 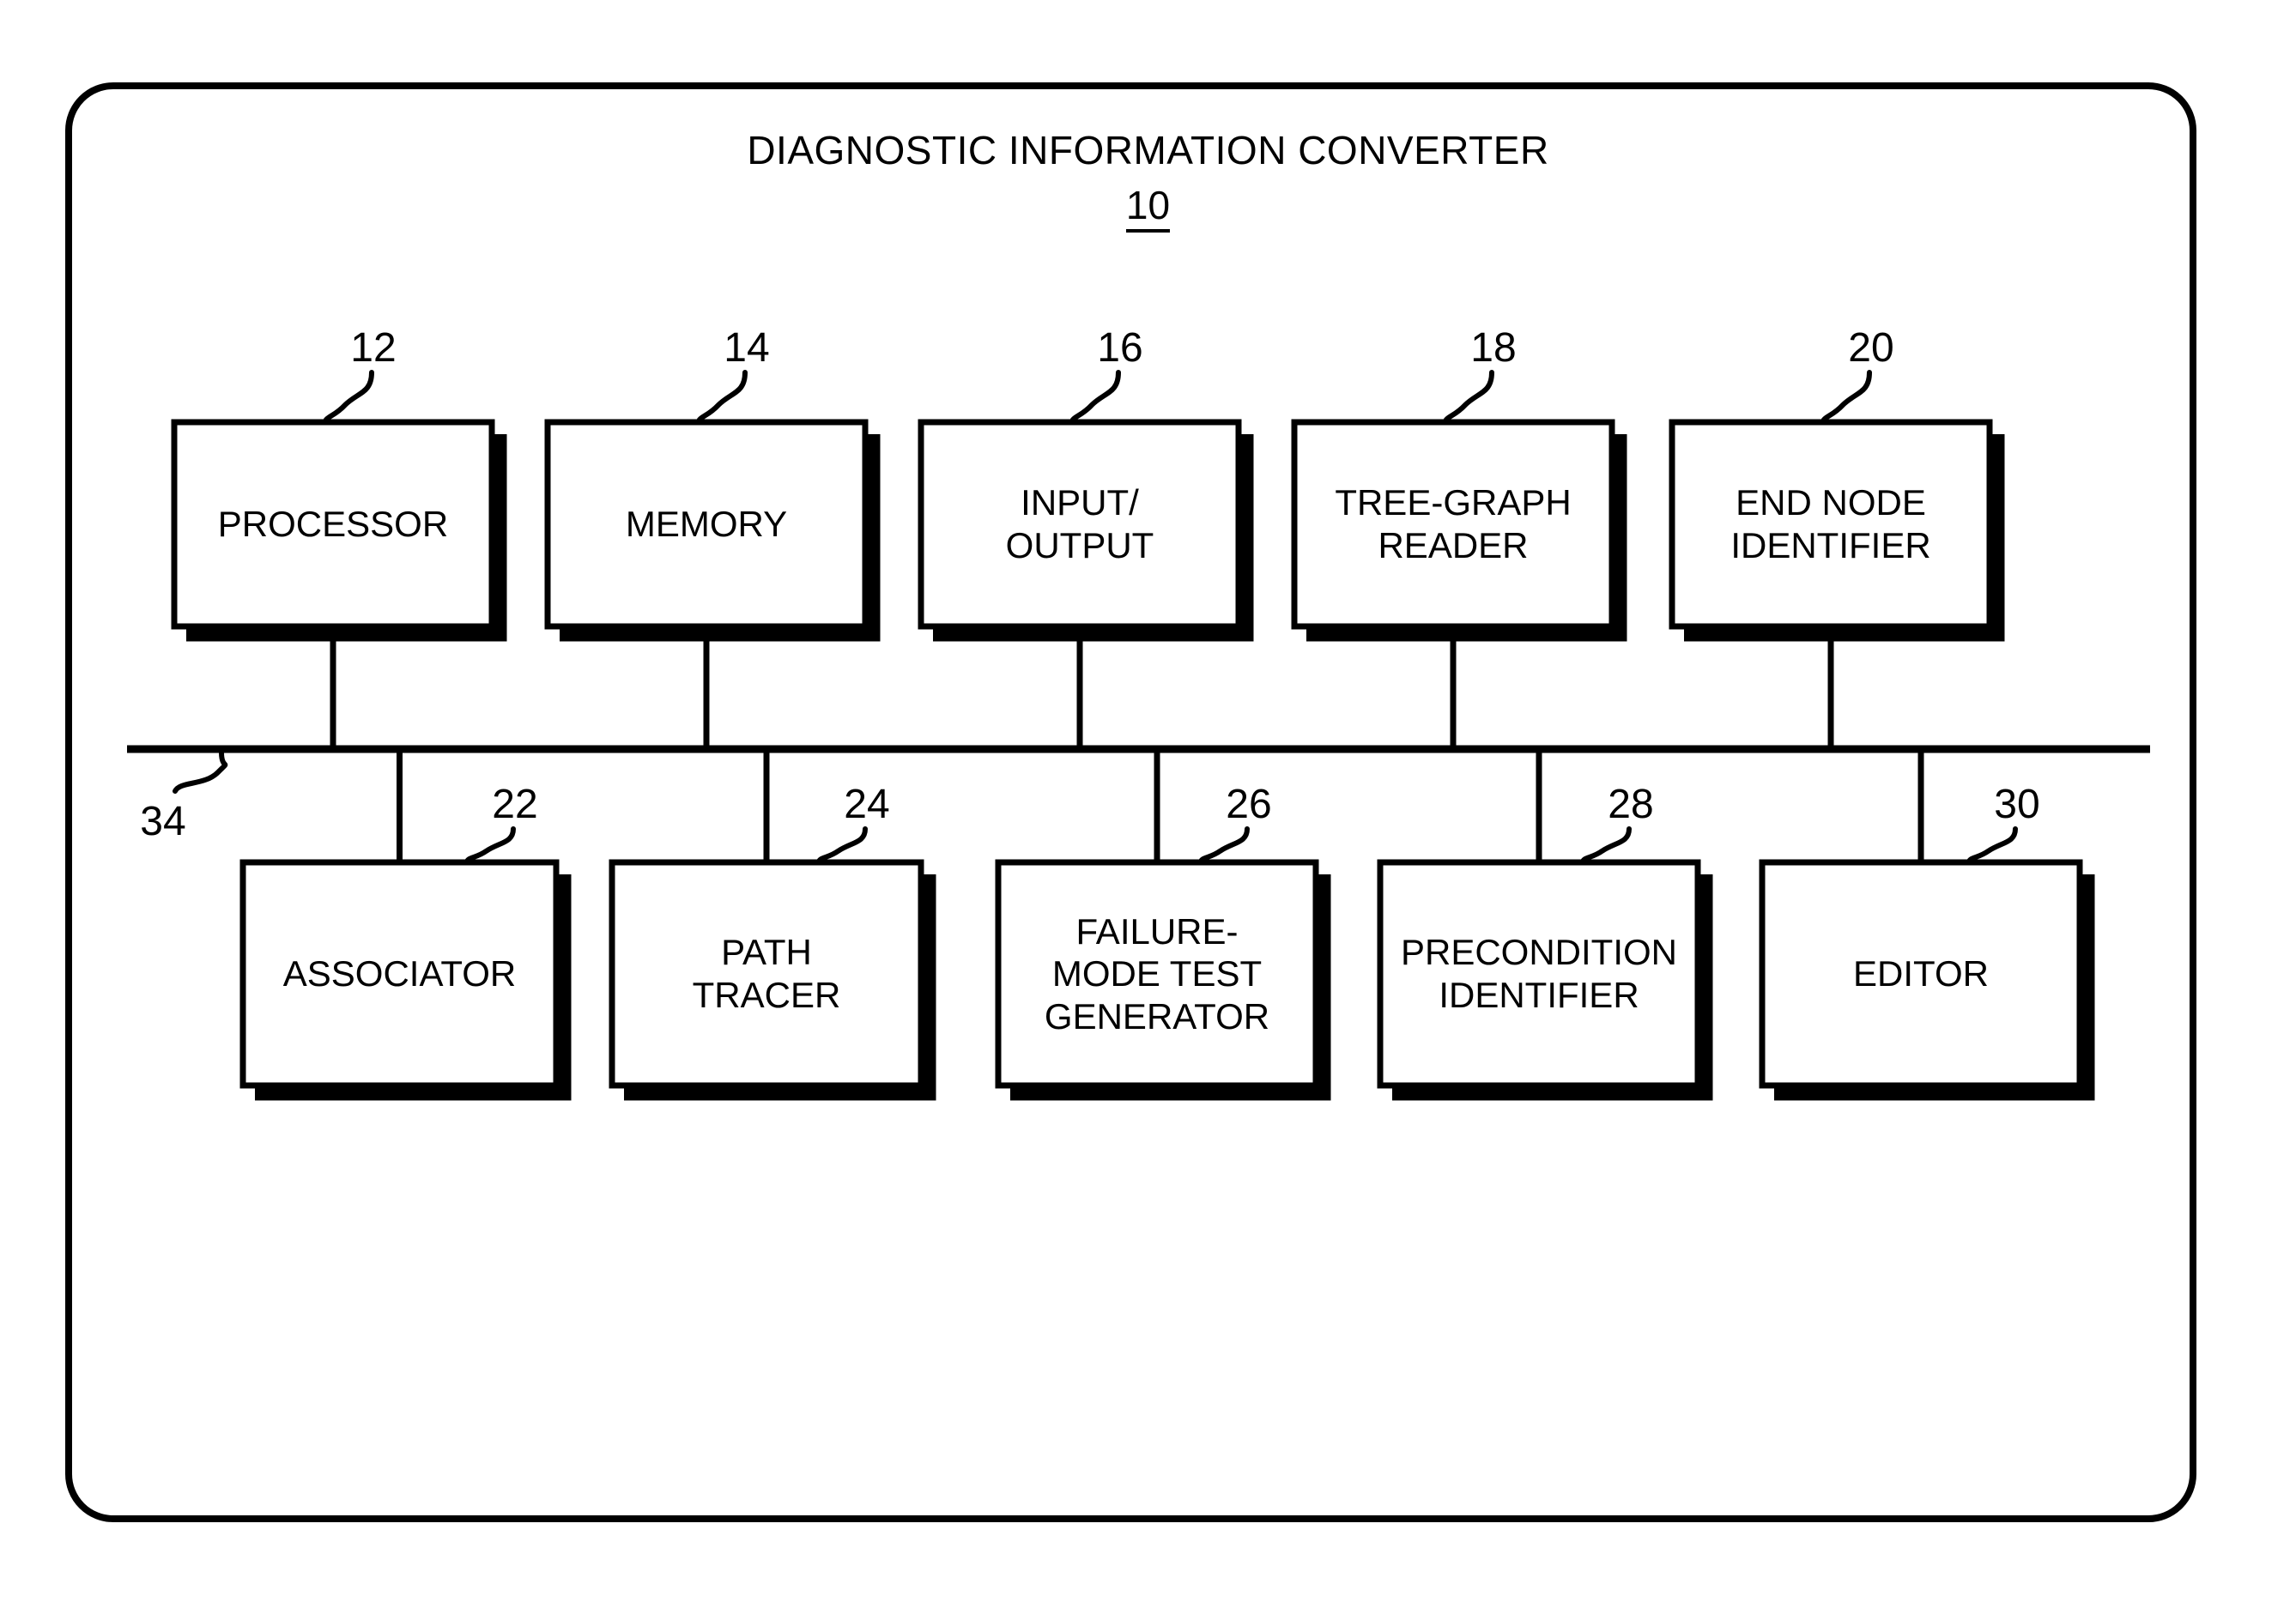 What do you see at coordinates (722, 398) in the screenshot?
I see `leader-line-memory` at bounding box center [722, 398].